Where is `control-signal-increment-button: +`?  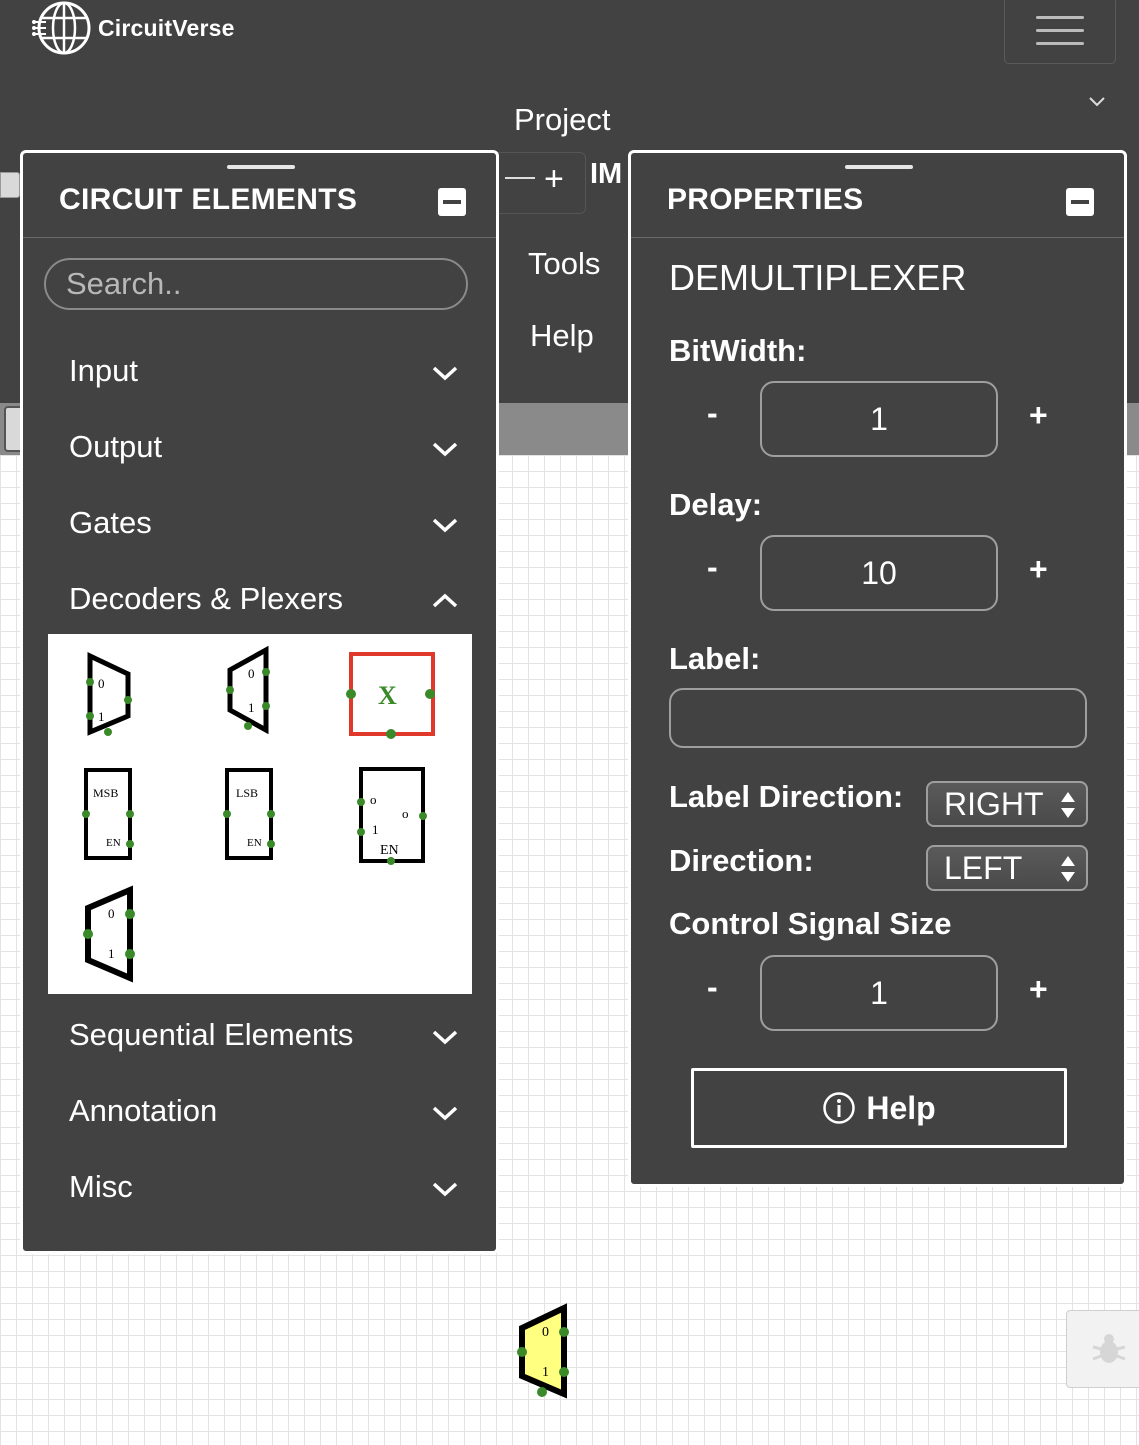 control-signal-increment-button: + is located at coordinates (1038, 989).